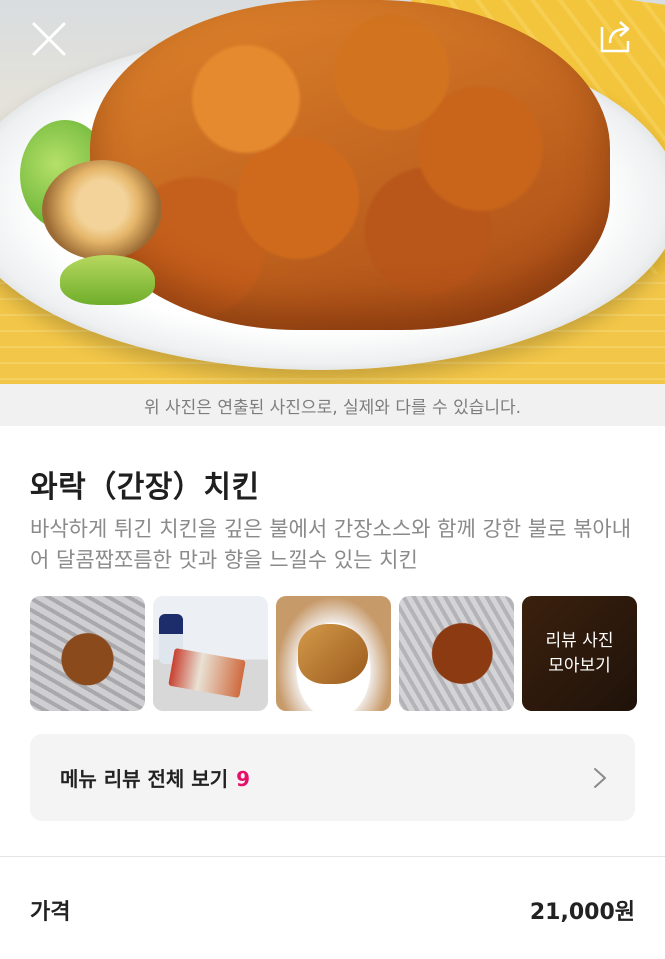 This screenshot has width=665, height=959. I want to click on share-icon, so click(615, 37).